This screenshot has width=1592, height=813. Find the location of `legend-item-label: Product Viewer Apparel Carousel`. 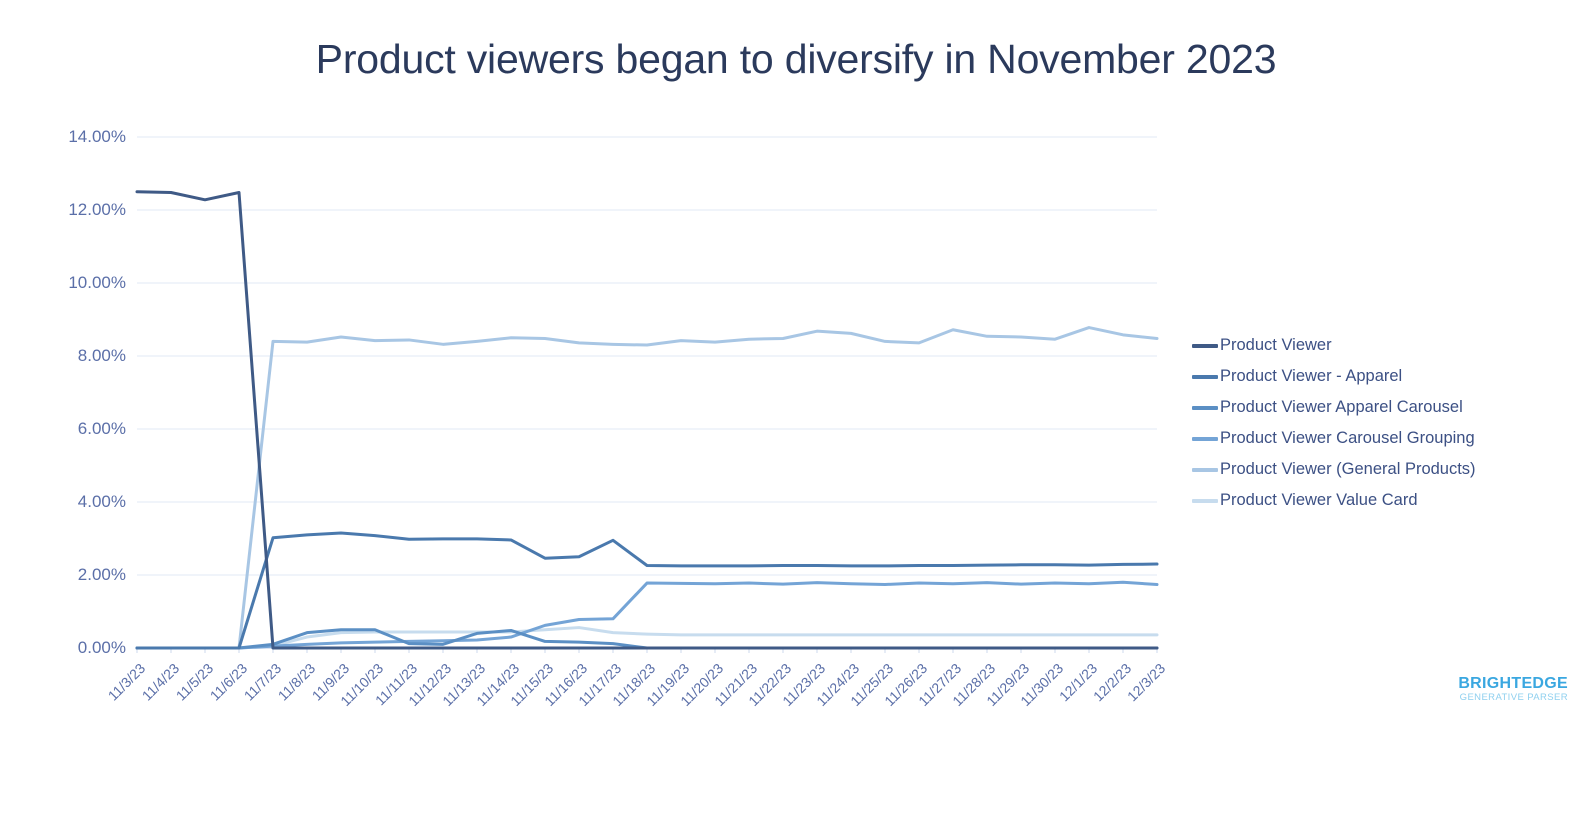

legend-item-label: Product Viewer Apparel Carousel is located at coordinates (1341, 407).